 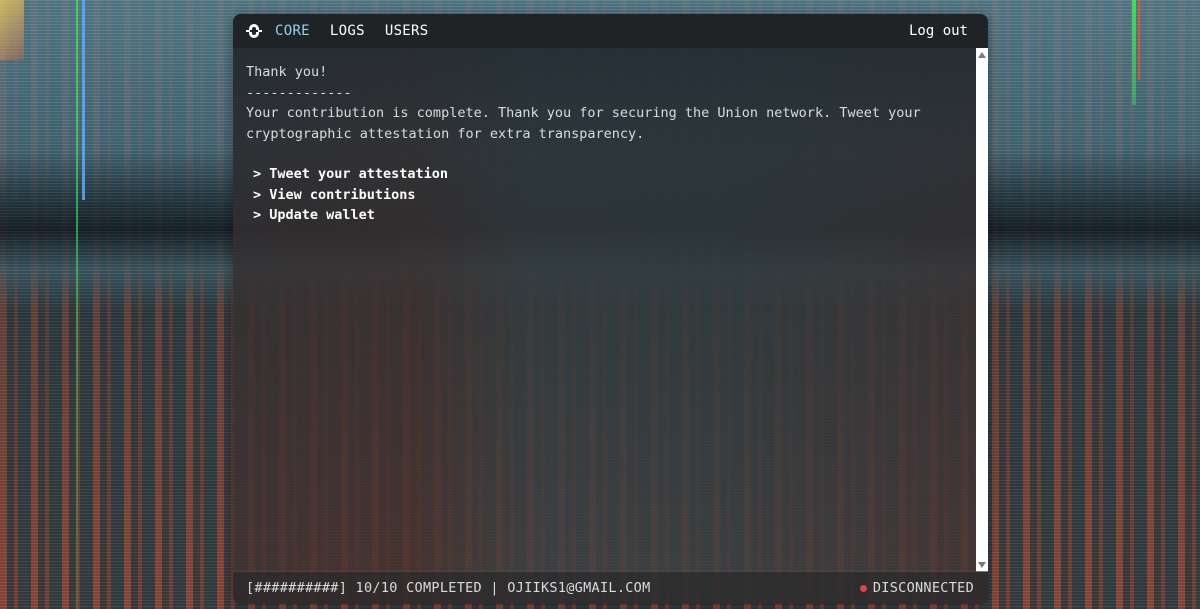 I want to click on thank-you-heading: Thank you!, so click(x=287, y=72).